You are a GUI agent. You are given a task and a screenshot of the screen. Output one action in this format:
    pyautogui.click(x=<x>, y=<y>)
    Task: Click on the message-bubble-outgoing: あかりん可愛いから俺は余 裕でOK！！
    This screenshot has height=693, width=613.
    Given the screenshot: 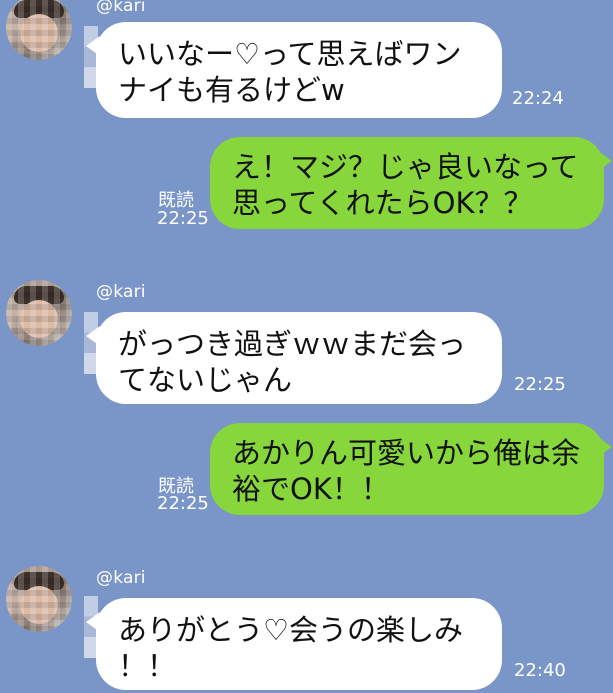 What is the action you would take?
    pyautogui.click(x=411, y=469)
    